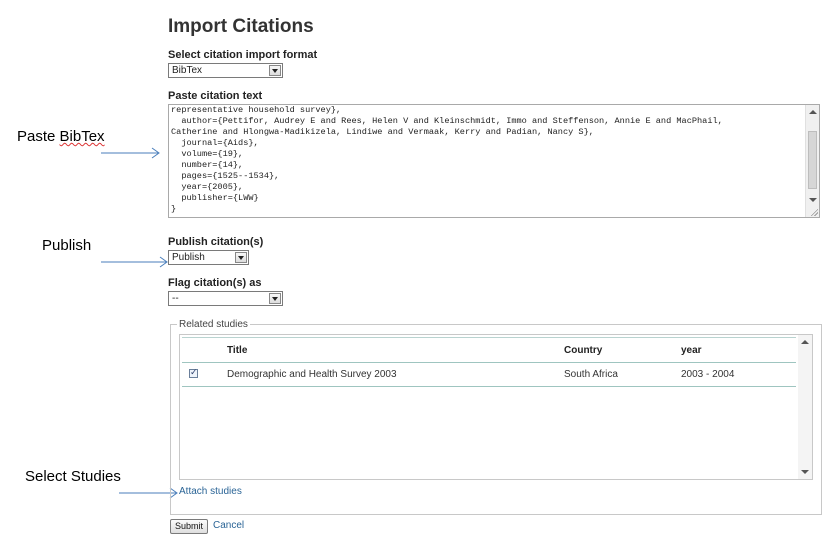 Image resolution: width=840 pixels, height=543 pixels. I want to click on submit-button: Submit, so click(189, 526).